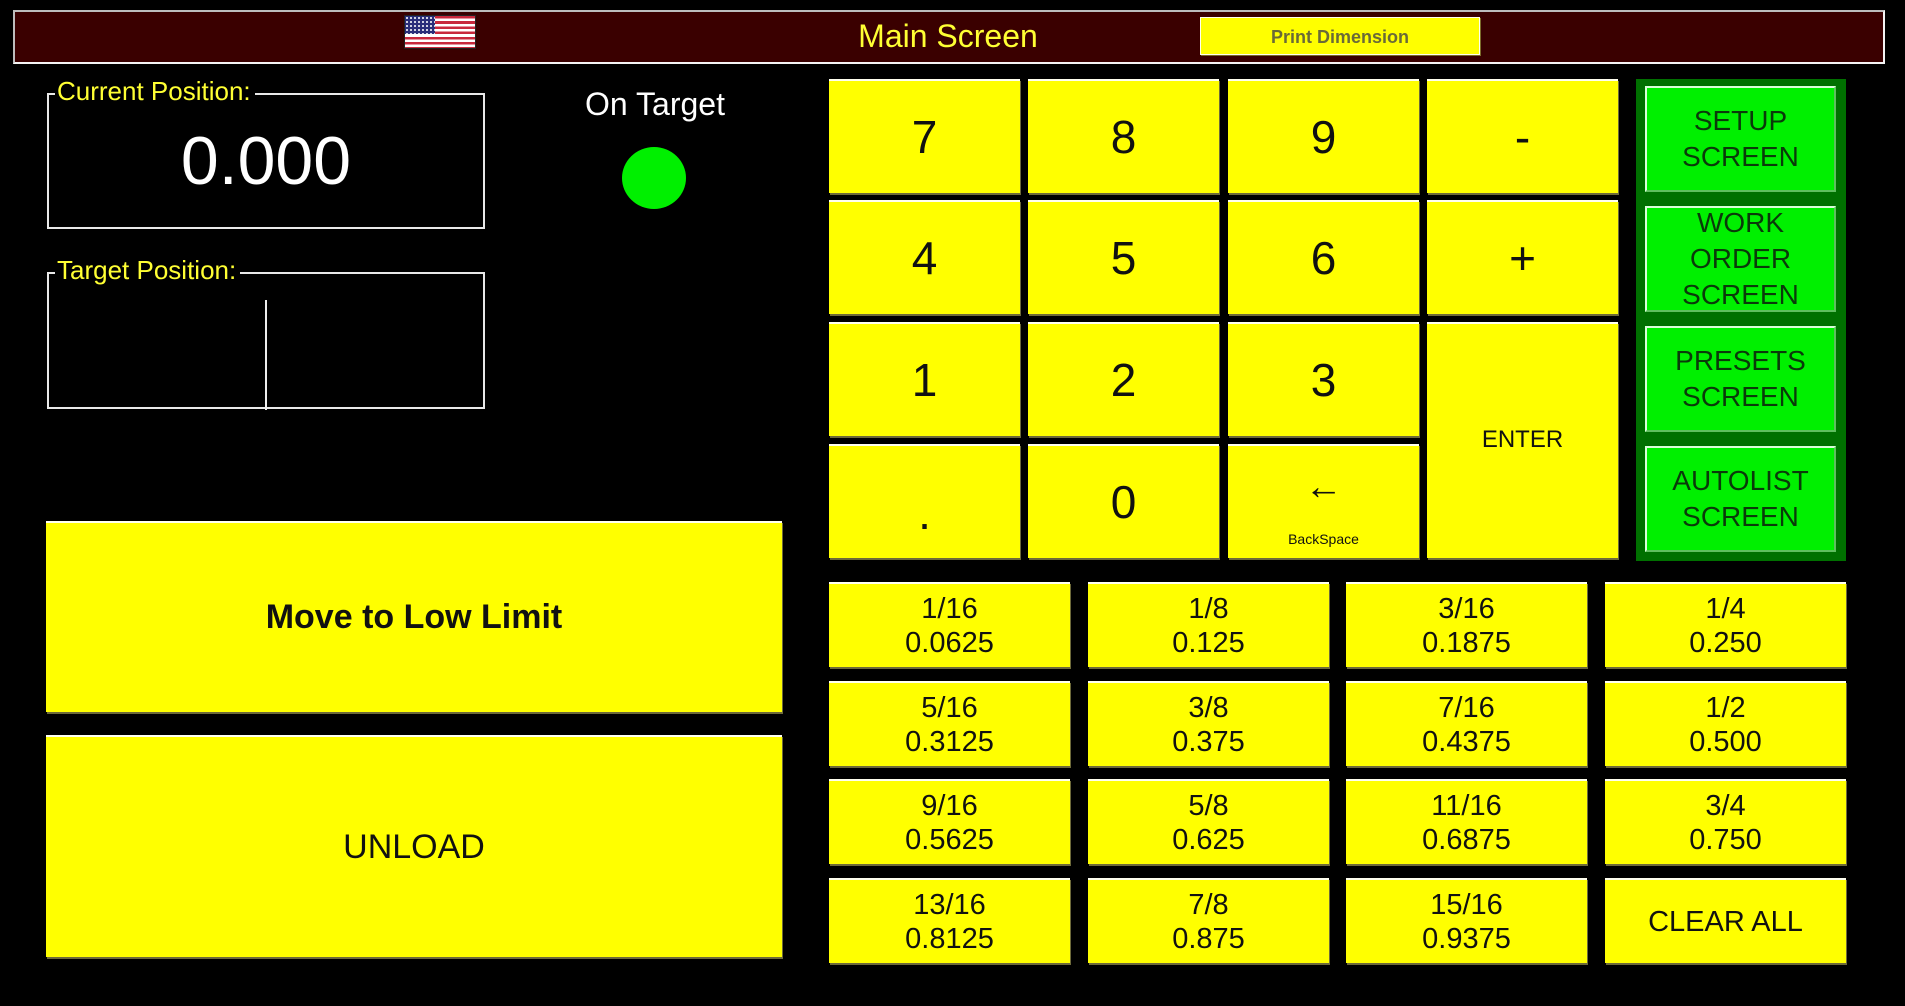 This screenshot has height=1006, width=1905. I want to click on decimal-label: 0.5625, so click(949, 839).